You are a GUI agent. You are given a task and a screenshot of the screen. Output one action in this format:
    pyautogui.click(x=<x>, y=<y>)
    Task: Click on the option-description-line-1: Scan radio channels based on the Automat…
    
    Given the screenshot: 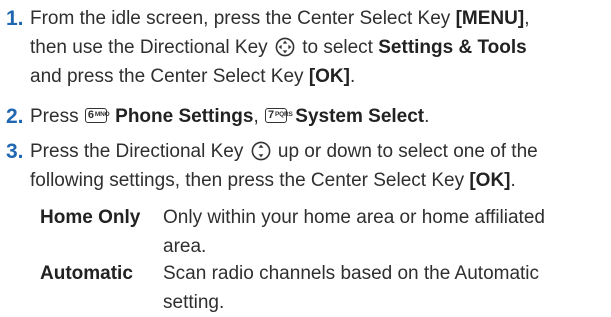 What is the action you would take?
    pyautogui.click(x=351, y=273)
    